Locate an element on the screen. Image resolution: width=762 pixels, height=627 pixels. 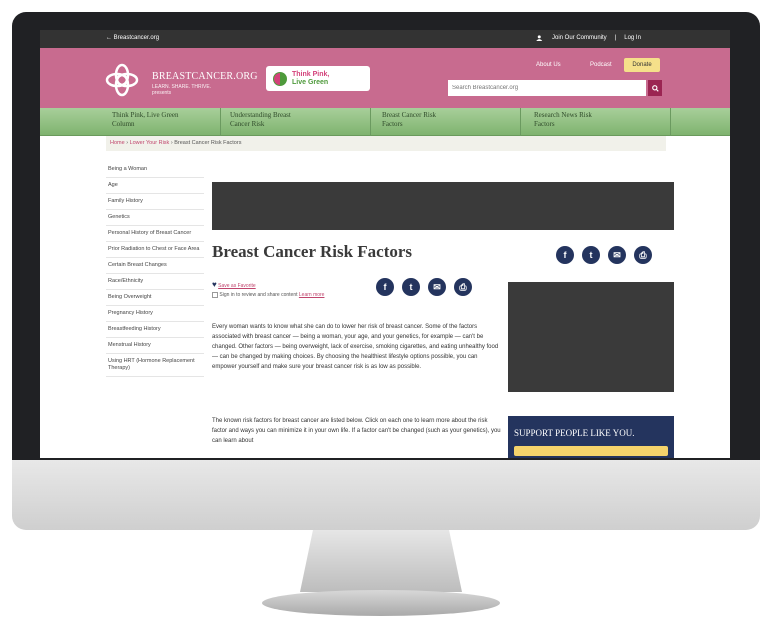
sidebar-item-hrt: Using HRT (Hormone Replacement Therapy) is located at coordinates (155, 365).